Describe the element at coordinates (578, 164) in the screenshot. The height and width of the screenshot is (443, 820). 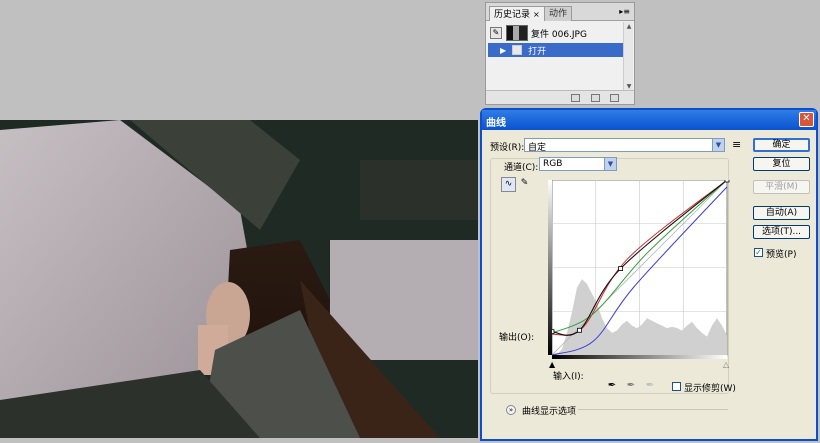
I see `channel-select: RGB ▼` at that location.